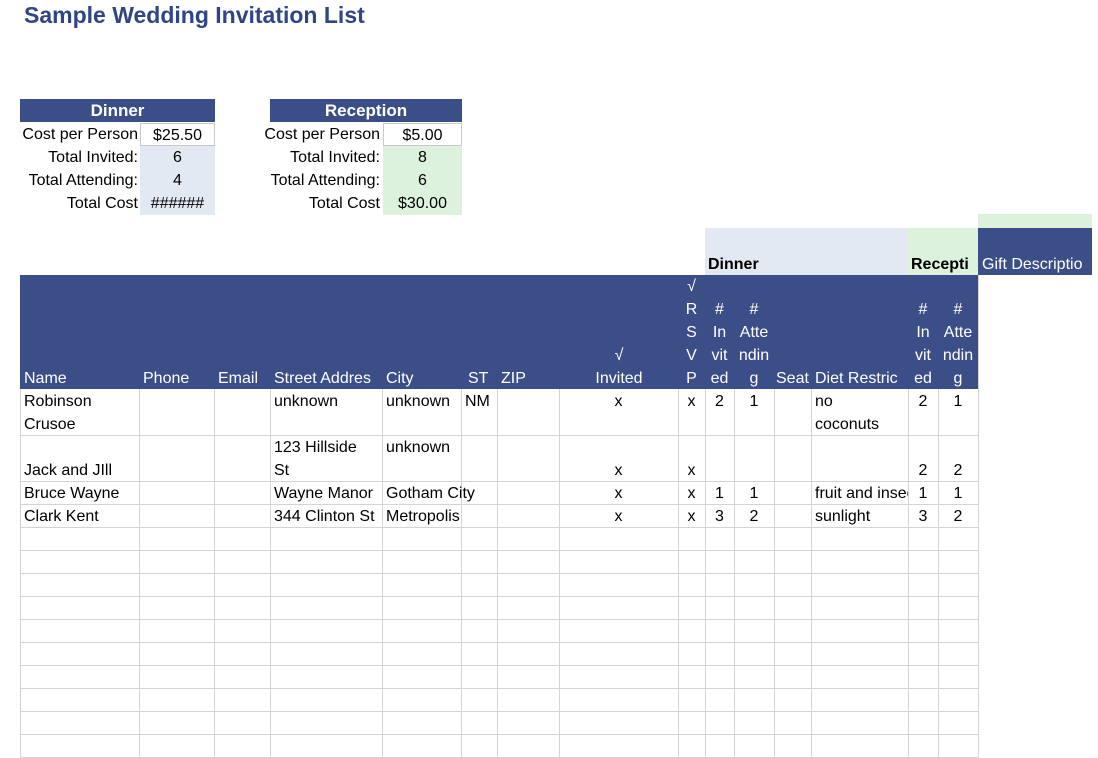 This screenshot has width=1098, height=758. I want to click on dinner-total-value: ######, so click(177, 203).